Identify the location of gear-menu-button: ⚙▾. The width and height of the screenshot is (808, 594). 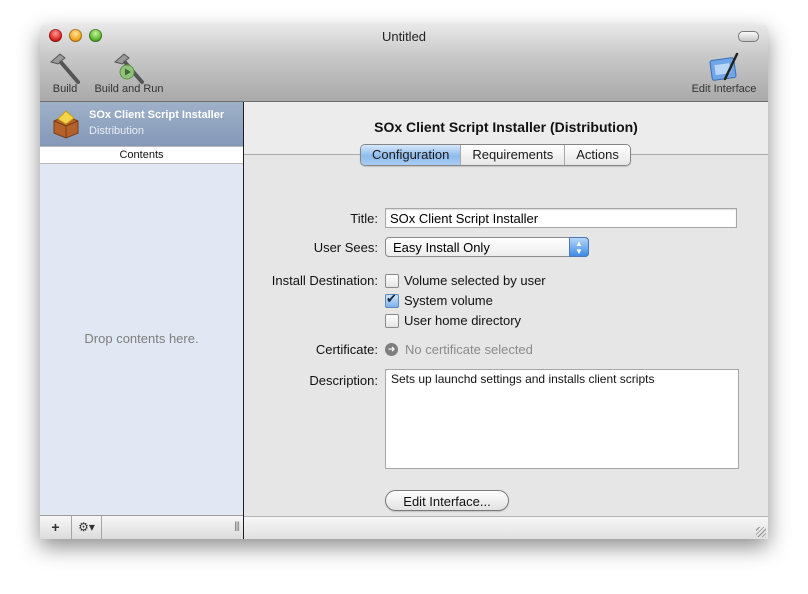
(87, 527).